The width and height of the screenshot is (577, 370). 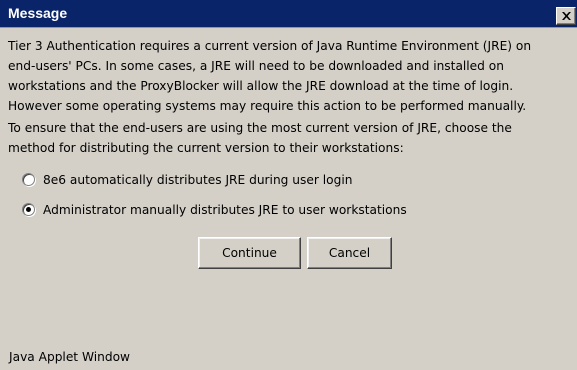 What do you see at coordinates (288, 14) in the screenshot?
I see `title-bar: Message` at bounding box center [288, 14].